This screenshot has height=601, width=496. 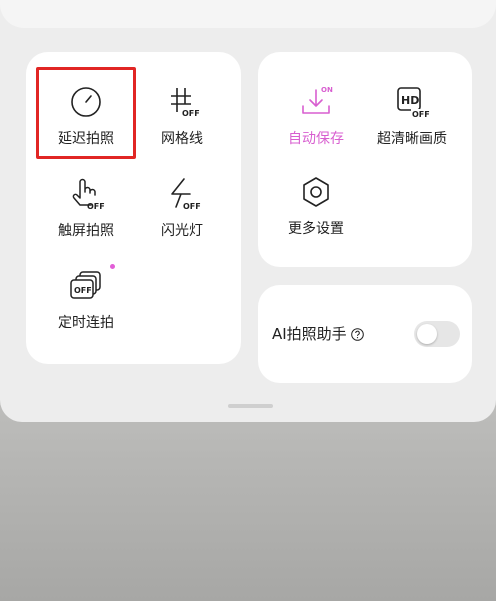 I want to click on ai-assistant-row: AI拍照助手, so click(x=318, y=333).